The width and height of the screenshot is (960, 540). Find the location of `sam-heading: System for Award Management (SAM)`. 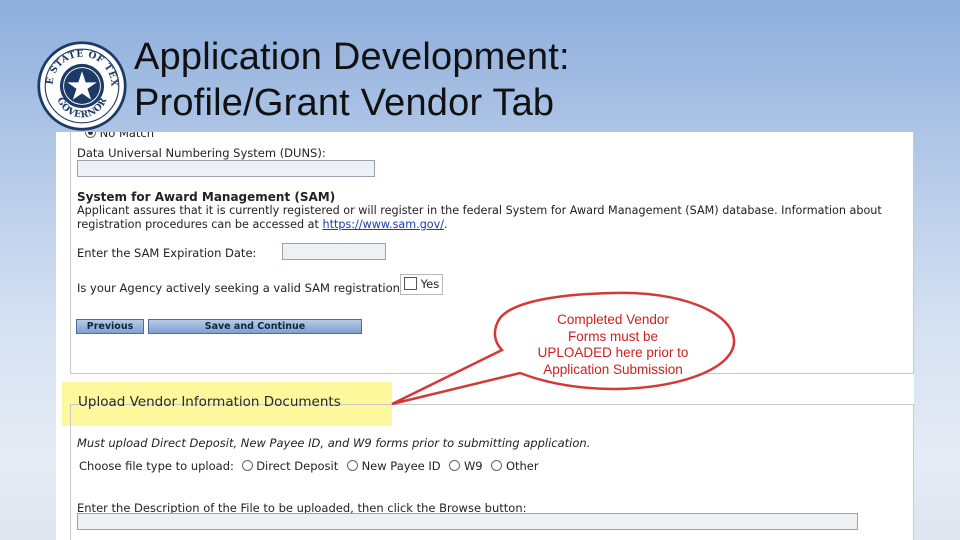

sam-heading: System for Award Management (SAM) is located at coordinates (206, 197).